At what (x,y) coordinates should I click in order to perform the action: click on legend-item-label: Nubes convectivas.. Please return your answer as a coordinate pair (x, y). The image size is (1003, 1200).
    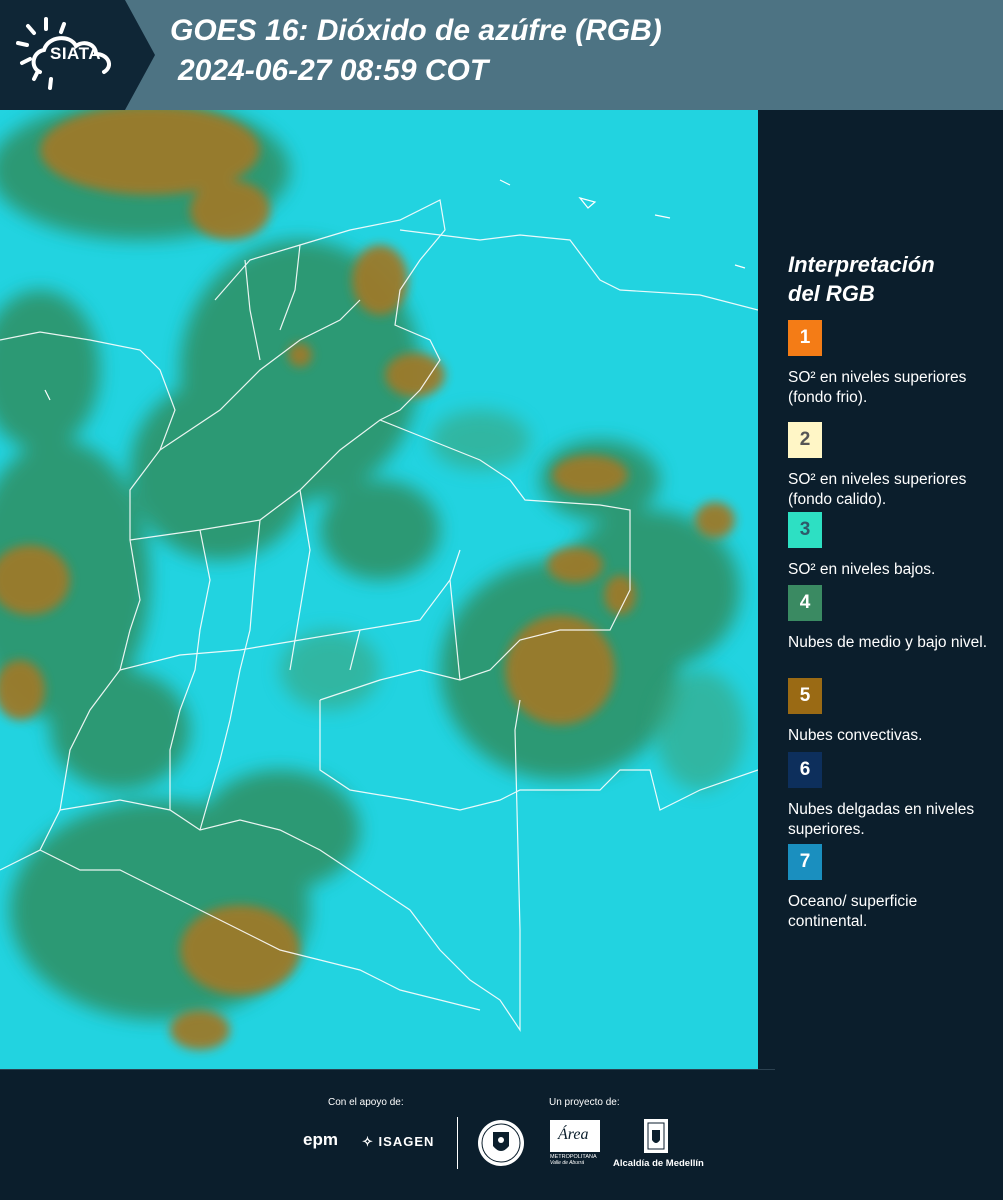
    Looking at the image, I should click on (855, 735).